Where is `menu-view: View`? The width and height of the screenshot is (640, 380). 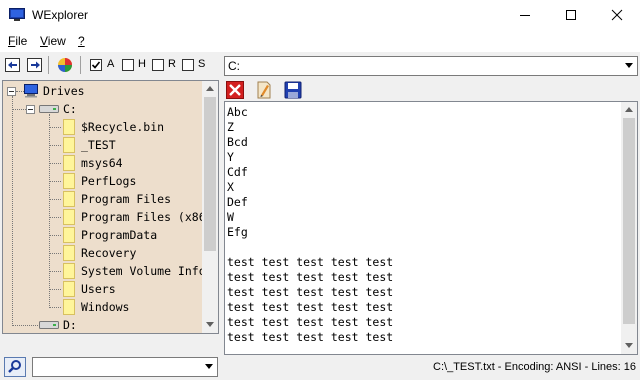 menu-view: View is located at coordinates (53, 41).